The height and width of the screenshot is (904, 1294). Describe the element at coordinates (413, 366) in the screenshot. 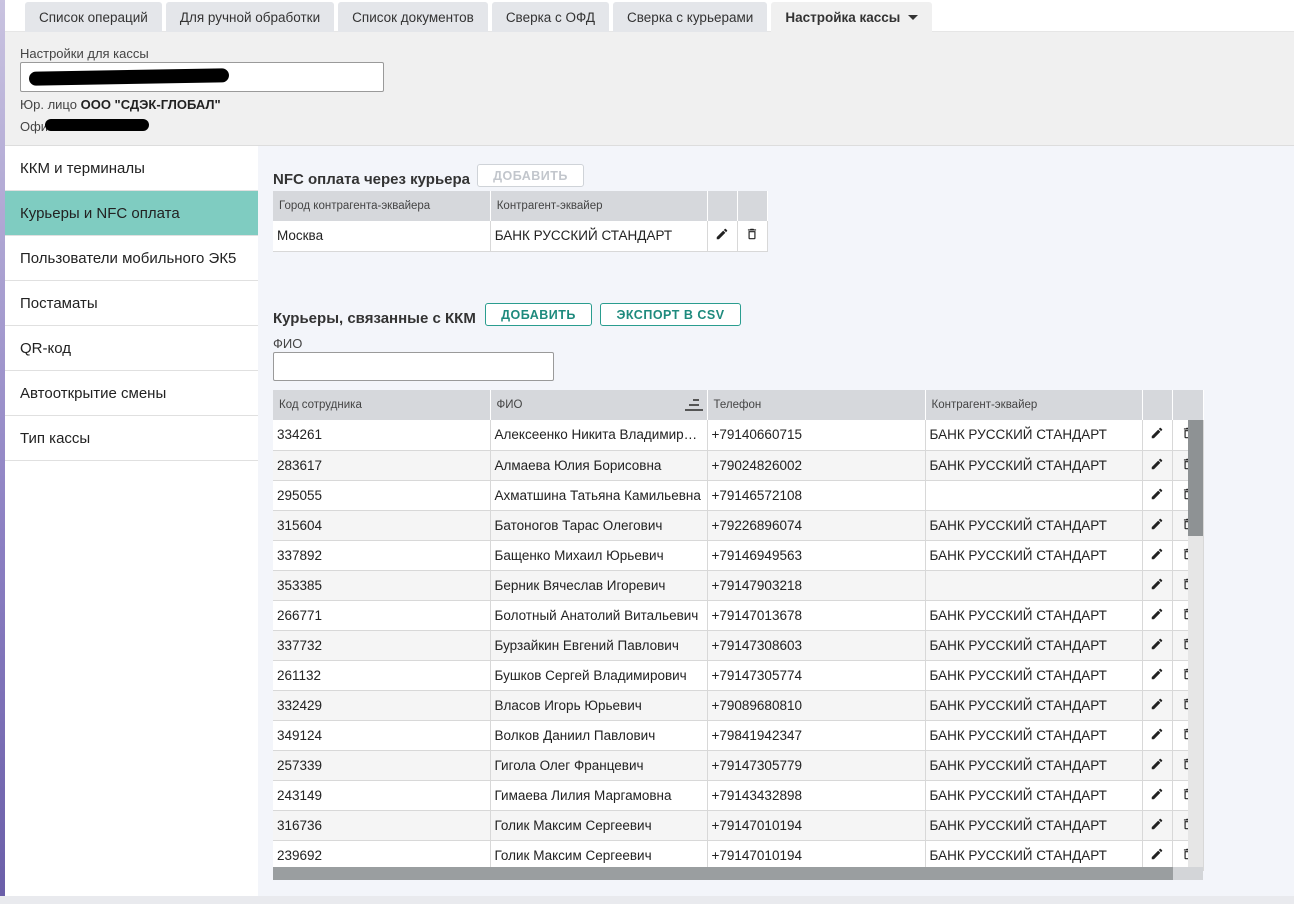

I see `fio-filter-input` at that location.